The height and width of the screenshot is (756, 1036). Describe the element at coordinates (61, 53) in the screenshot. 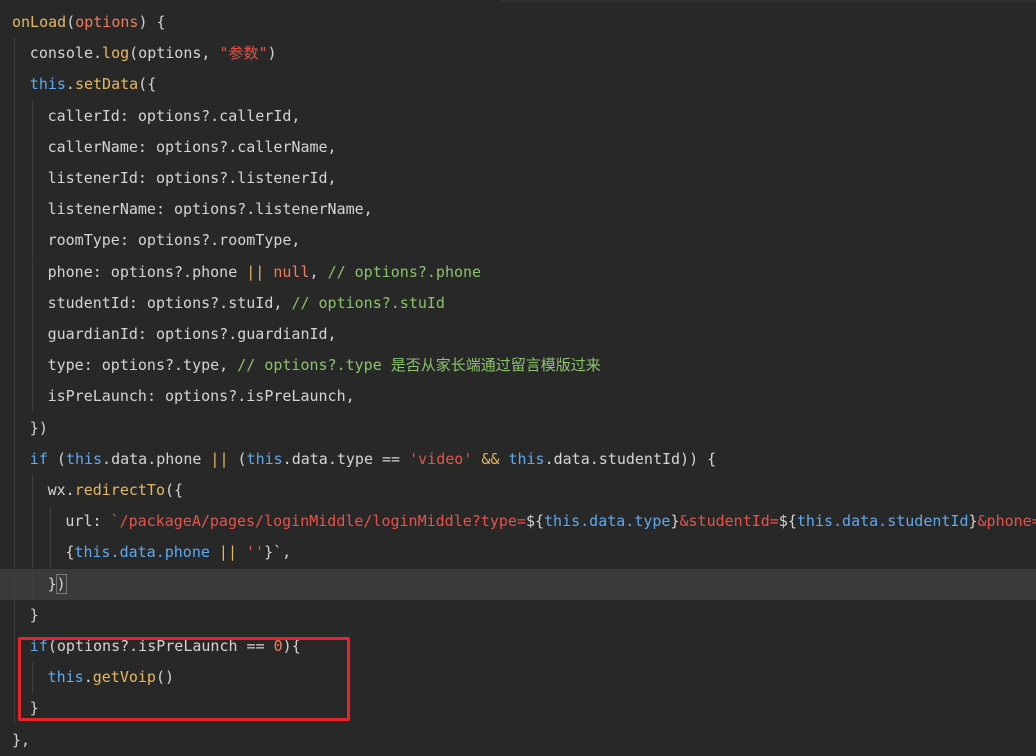

I see `code-token: console` at that location.